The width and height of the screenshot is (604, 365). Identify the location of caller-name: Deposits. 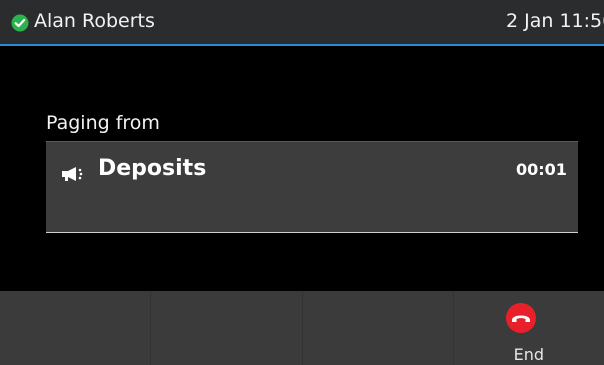
(152, 168).